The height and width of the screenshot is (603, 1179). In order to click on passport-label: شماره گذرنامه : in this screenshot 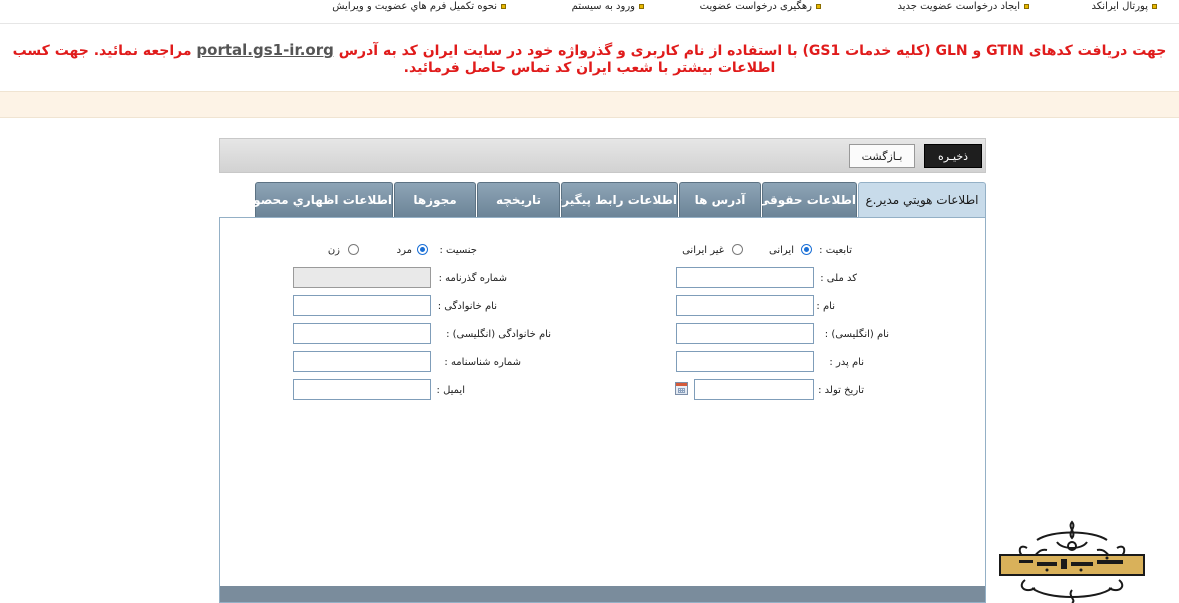, I will do `click(472, 278)`.